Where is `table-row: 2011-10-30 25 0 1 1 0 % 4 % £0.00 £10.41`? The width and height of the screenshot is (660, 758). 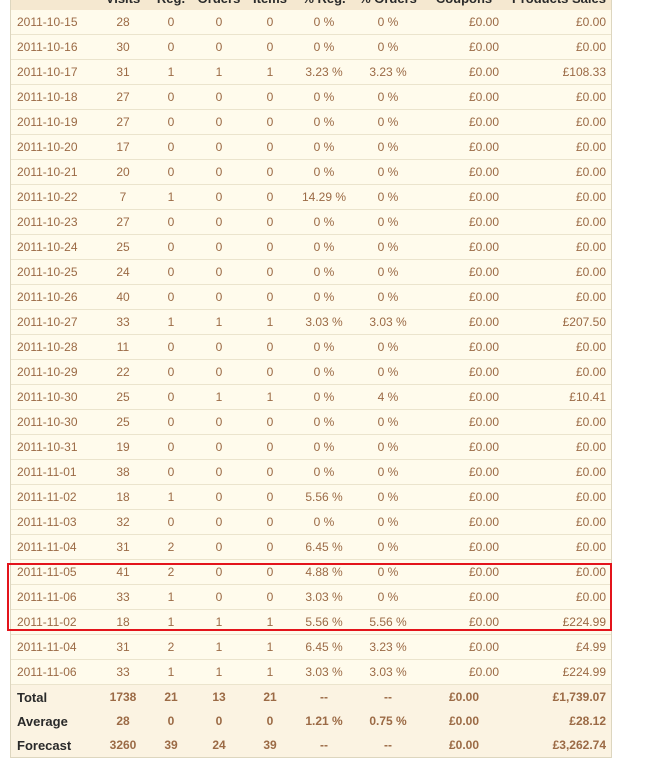 table-row: 2011-10-30 25 0 1 1 0 % 4 % £0.00 £10.41 is located at coordinates (311, 397).